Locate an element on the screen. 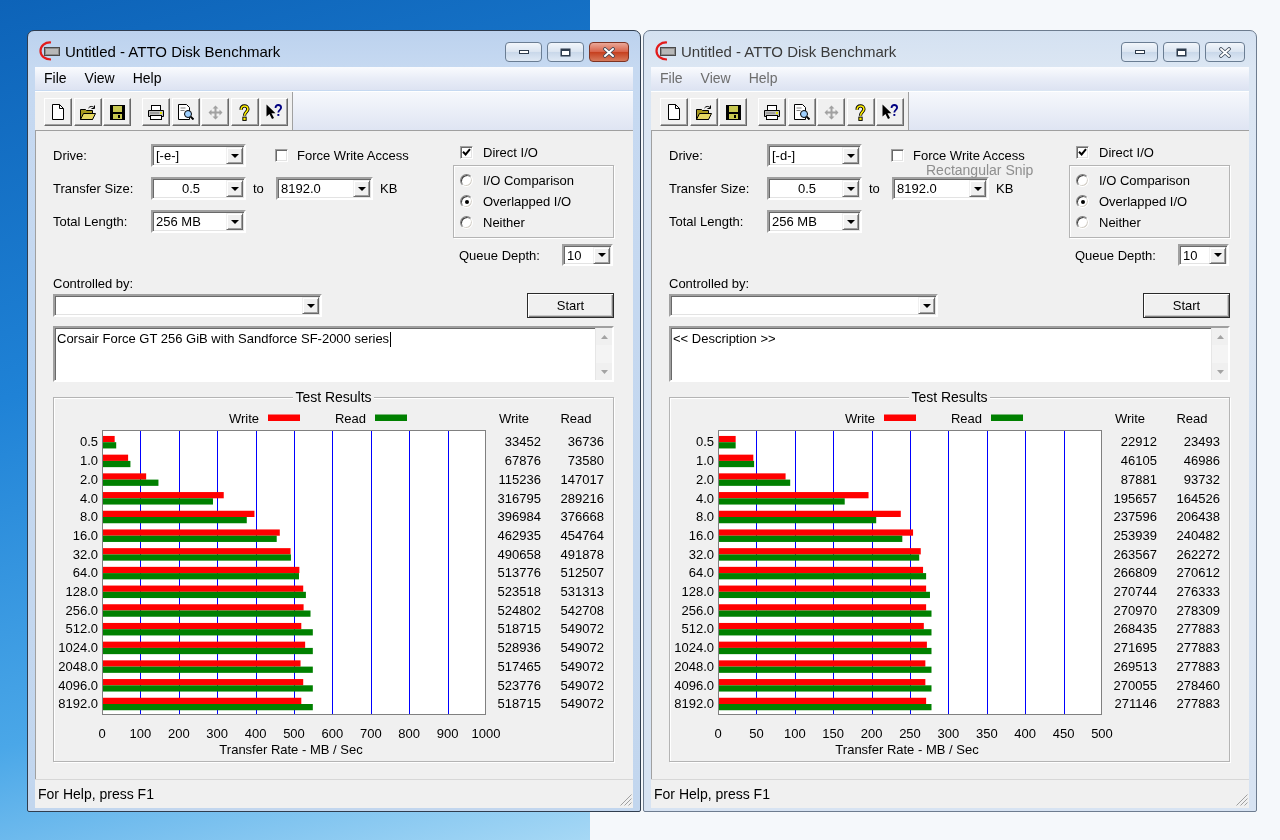 The width and height of the screenshot is (1280, 840). table-cell: 270744 is located at coordinates (1135, 592).